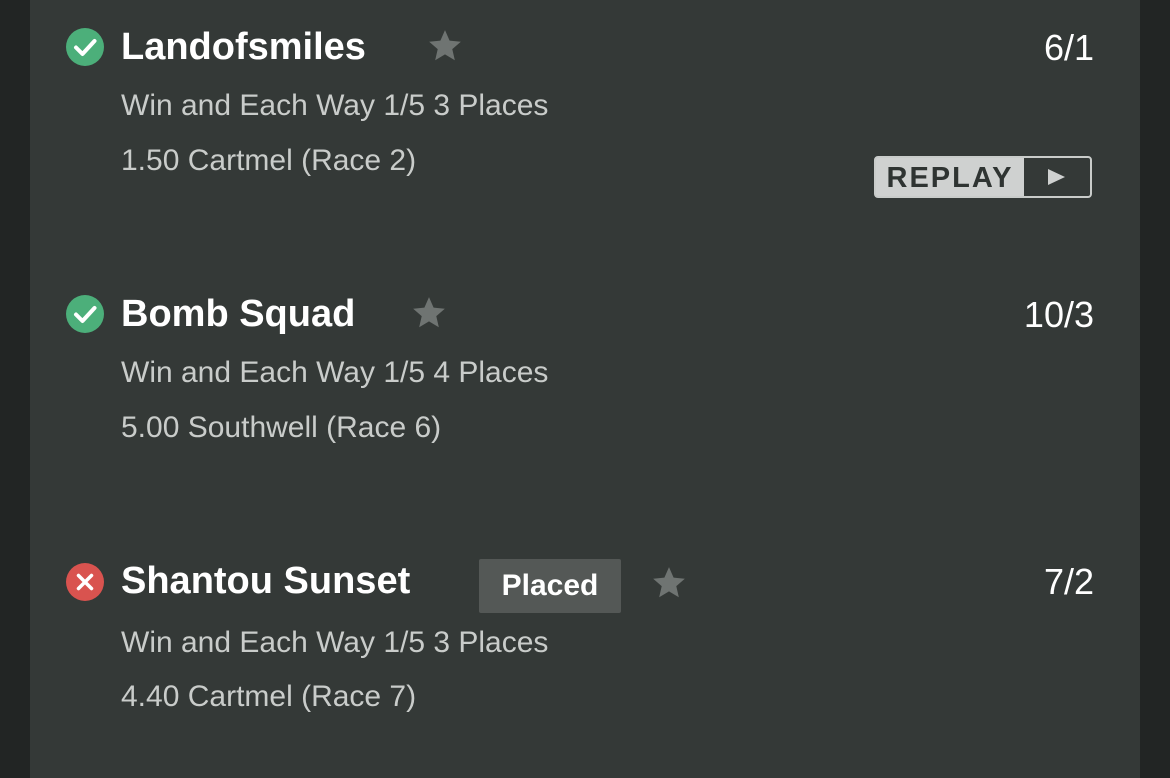 This screenshot has height=778, width=1170. I want to click on replay-button: REPLAY, so click(983, 177).